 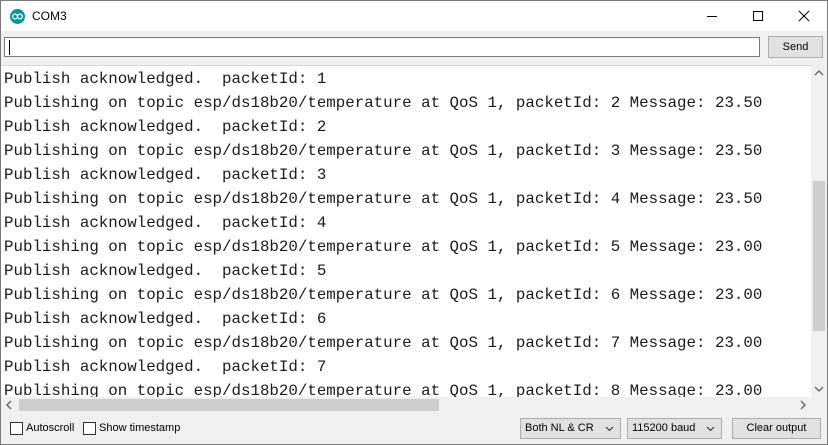 What do you see at coordinates (795, 47) in the screenshot?
I see `send-button: Send` at bounding box center [795, 47].